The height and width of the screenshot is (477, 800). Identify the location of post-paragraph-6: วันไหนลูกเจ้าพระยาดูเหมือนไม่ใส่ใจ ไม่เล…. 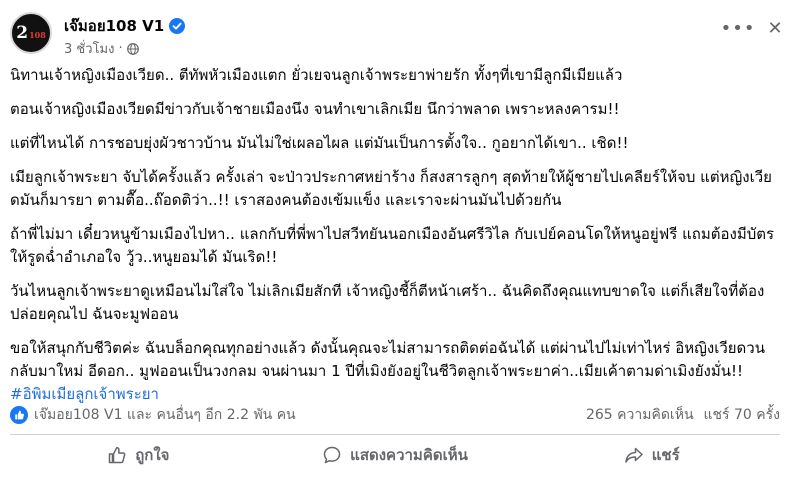
(387, 302).